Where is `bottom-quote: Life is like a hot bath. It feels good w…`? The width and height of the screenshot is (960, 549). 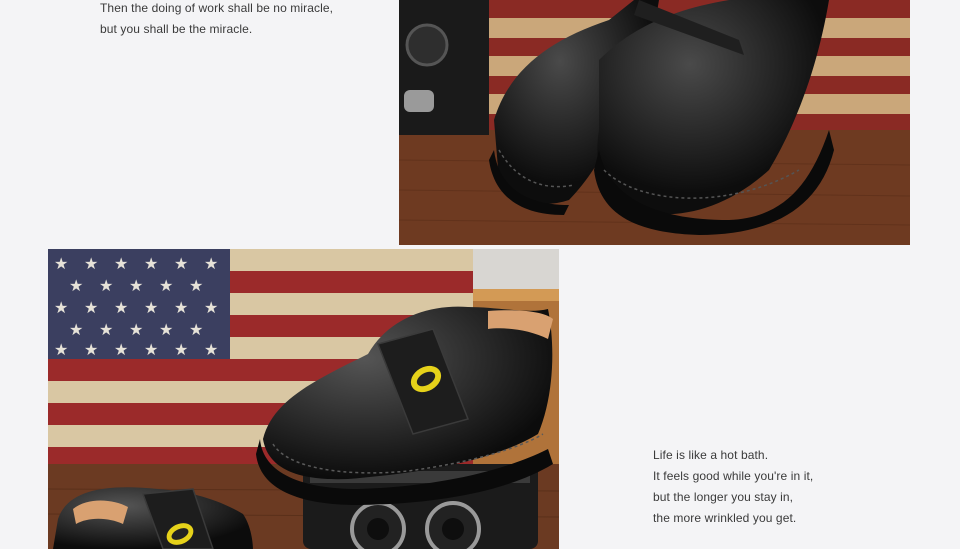 bottom-quote: Life is like a hot bath. It feels good w… is located at coordinates (733, 487).